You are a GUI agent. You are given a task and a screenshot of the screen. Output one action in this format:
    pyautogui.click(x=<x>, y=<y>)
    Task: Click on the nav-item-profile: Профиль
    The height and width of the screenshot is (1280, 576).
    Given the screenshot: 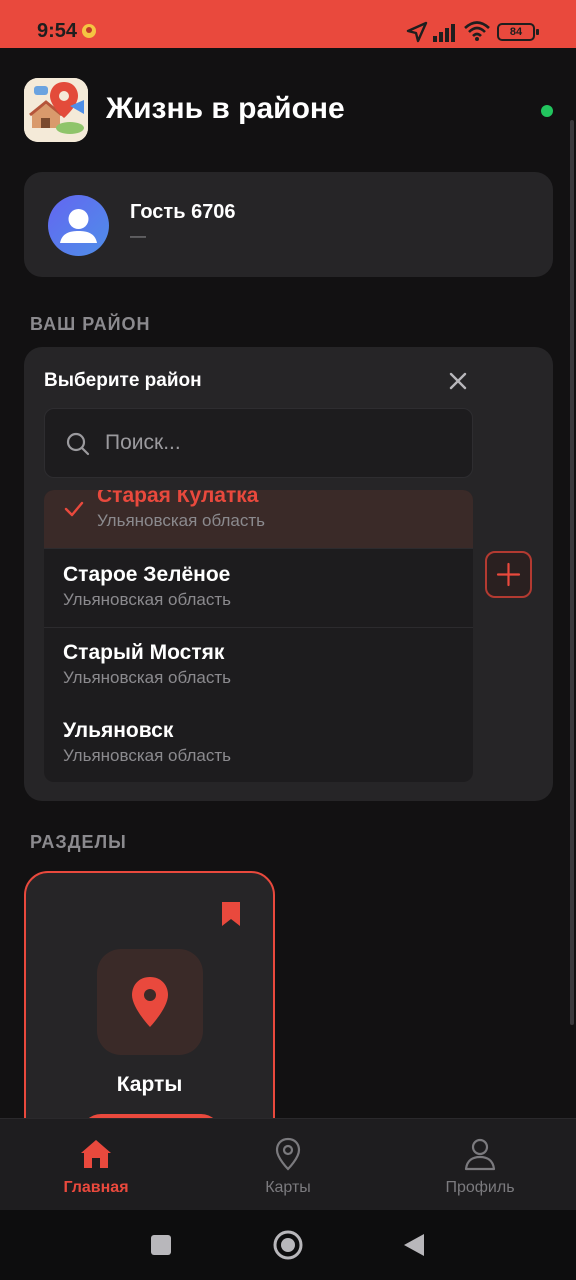 What is the action you would take?
    pyautogui.click(x=480, y=1165)
    